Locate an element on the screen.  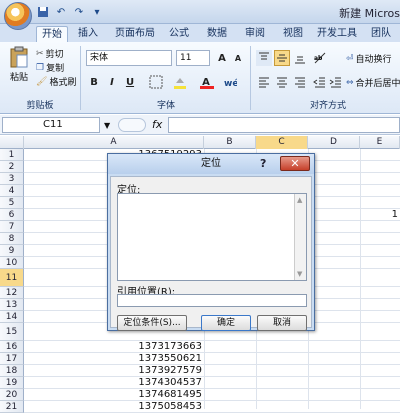
title-bar: ↶ ↷ ▾ 新建 Micros is located at coordinates (200, 12).